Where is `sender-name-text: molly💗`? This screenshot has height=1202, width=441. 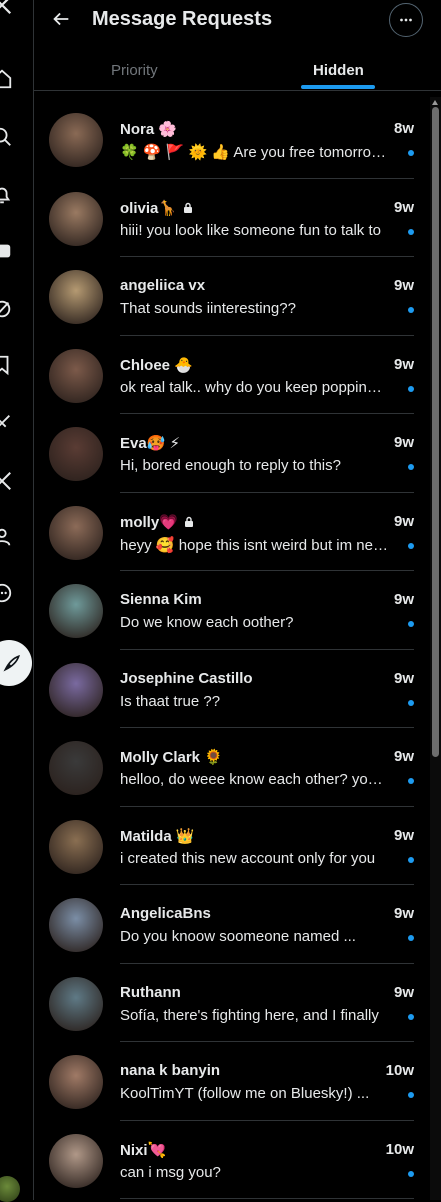
sender-name-text: molly💗 is located at coordinates (149, 522).